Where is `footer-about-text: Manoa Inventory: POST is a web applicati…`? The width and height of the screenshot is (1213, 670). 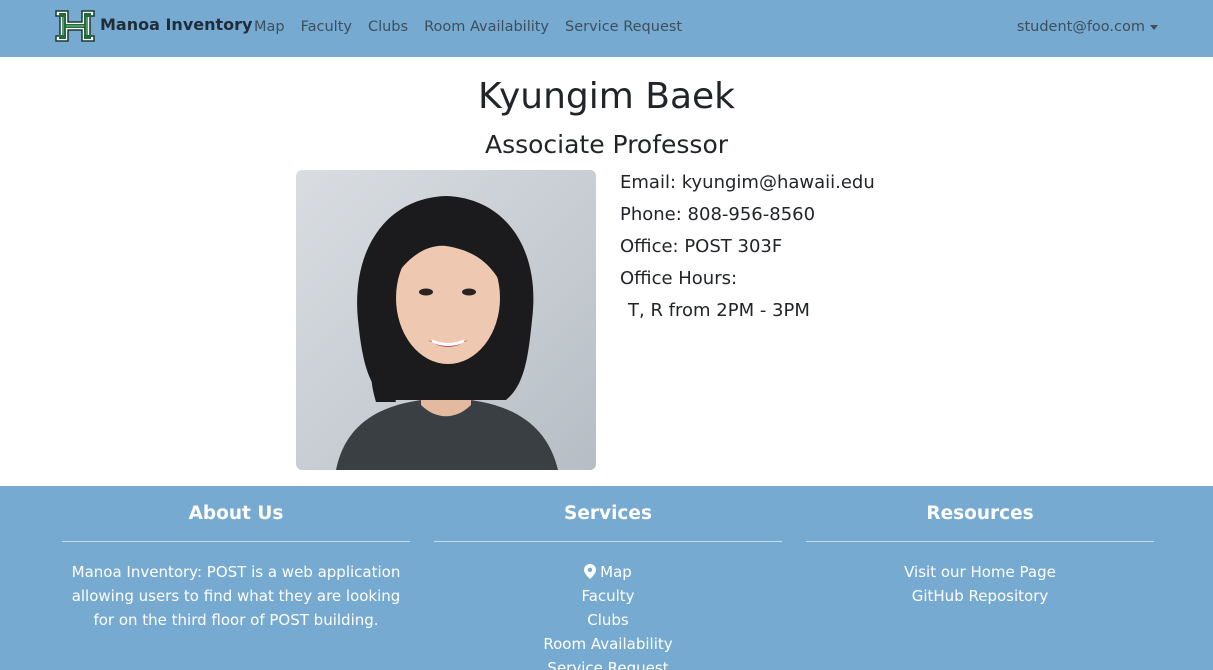 footer-about-text: Manoa Inventory: POST is a web applicati… is located at coordinates (236, 596).